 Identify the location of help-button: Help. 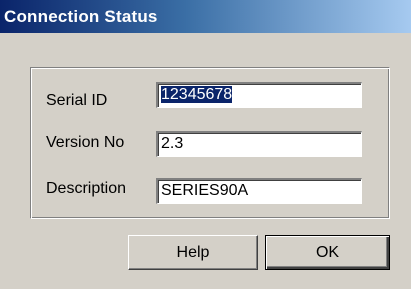
(193, 252).